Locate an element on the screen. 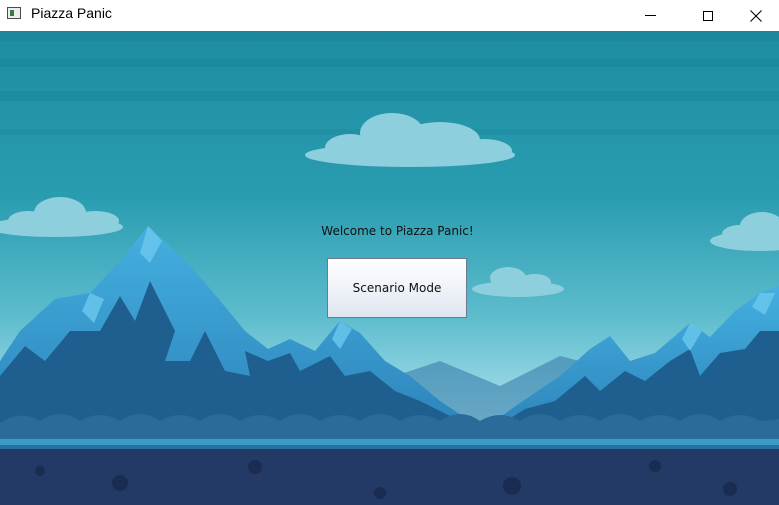 This screenshot has height=505, width=779. app-window-icon is located at coordinates (14, 13).